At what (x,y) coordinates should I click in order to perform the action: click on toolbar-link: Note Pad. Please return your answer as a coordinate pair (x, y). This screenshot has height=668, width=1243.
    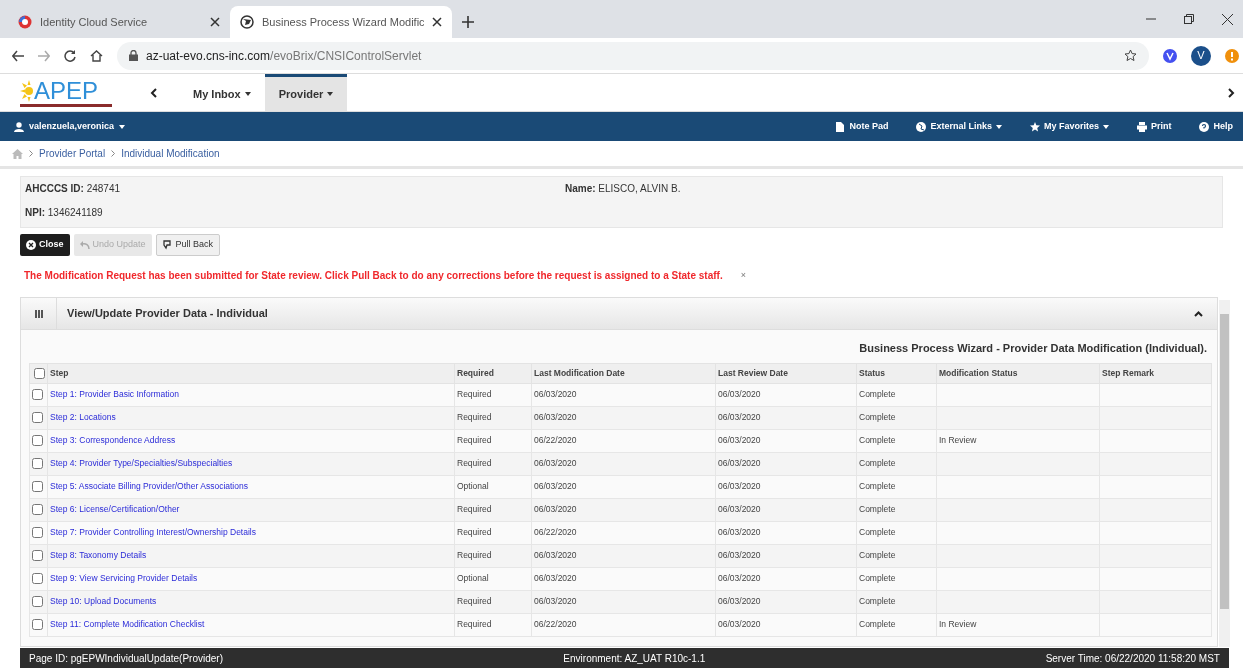
    Looking at the image, I should click on (862, 126).